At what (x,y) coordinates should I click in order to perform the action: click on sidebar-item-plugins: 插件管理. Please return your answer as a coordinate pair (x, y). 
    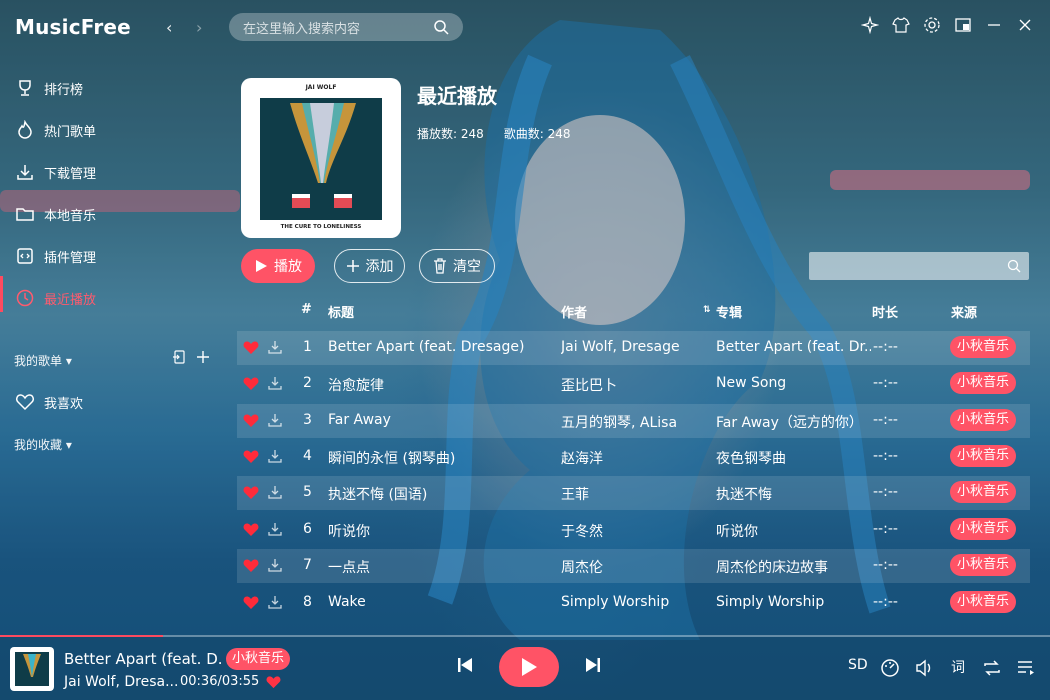
    Looking at the image, I should click on (48, 256).